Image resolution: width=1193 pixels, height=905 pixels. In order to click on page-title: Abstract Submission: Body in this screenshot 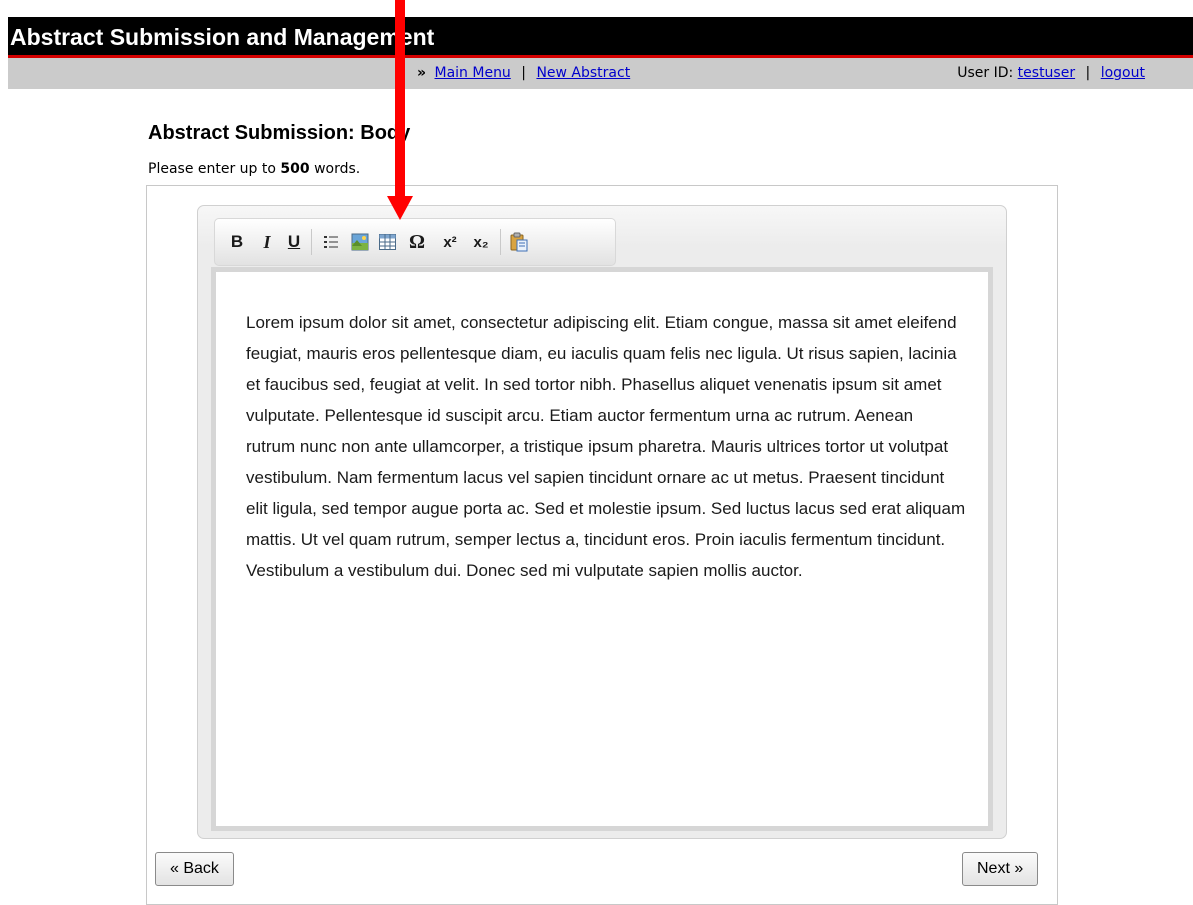, I will do `click(279, 133)`.